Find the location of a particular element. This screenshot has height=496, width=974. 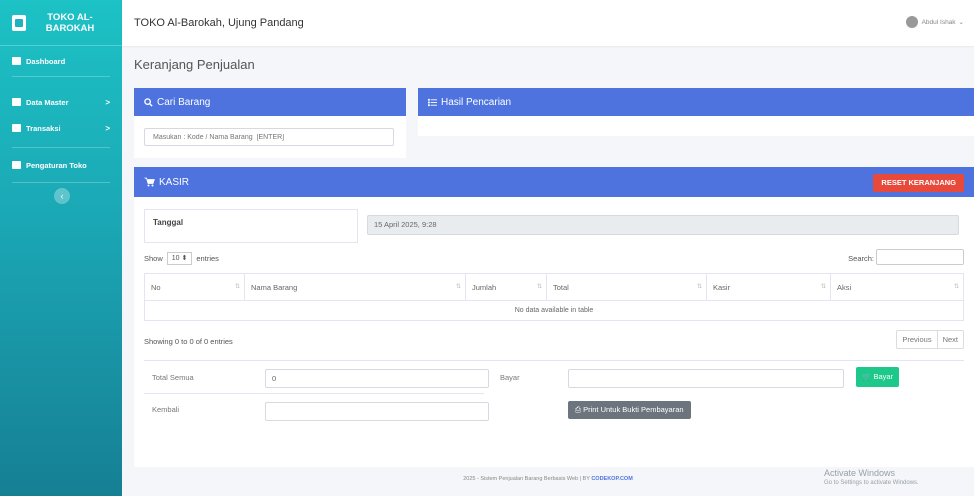

print-receipt-button: ⎙ Print Untuk Bukti Pembayaran is located at coordinates (629, 410).